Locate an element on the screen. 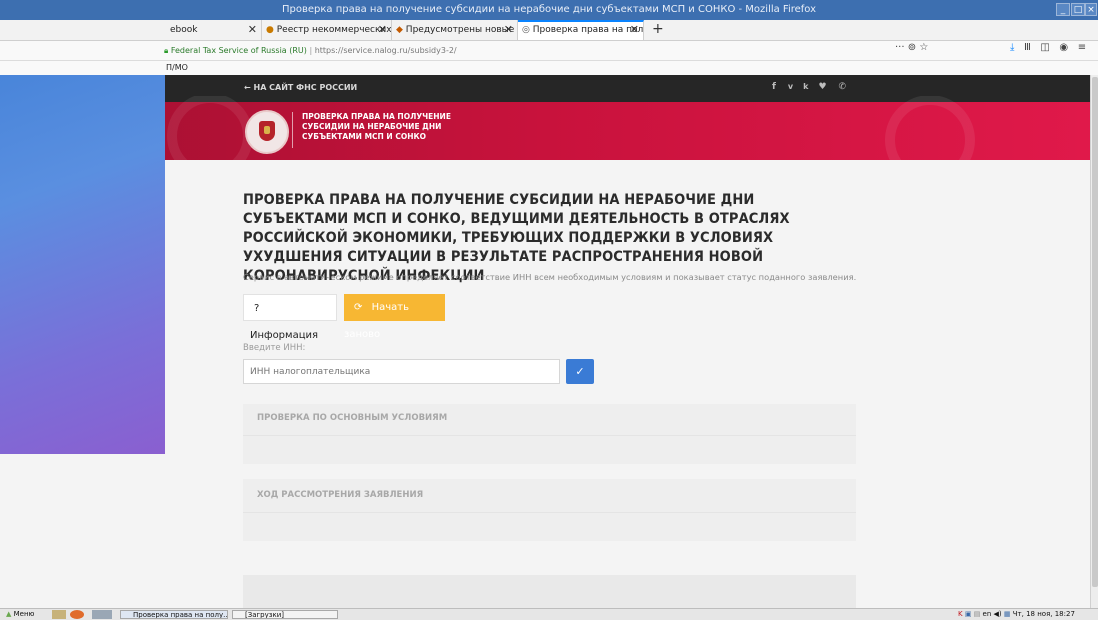 The width and height of the screenshot is (1098, 620). help-circle-icon: ? is located at coordinates (257, 308).